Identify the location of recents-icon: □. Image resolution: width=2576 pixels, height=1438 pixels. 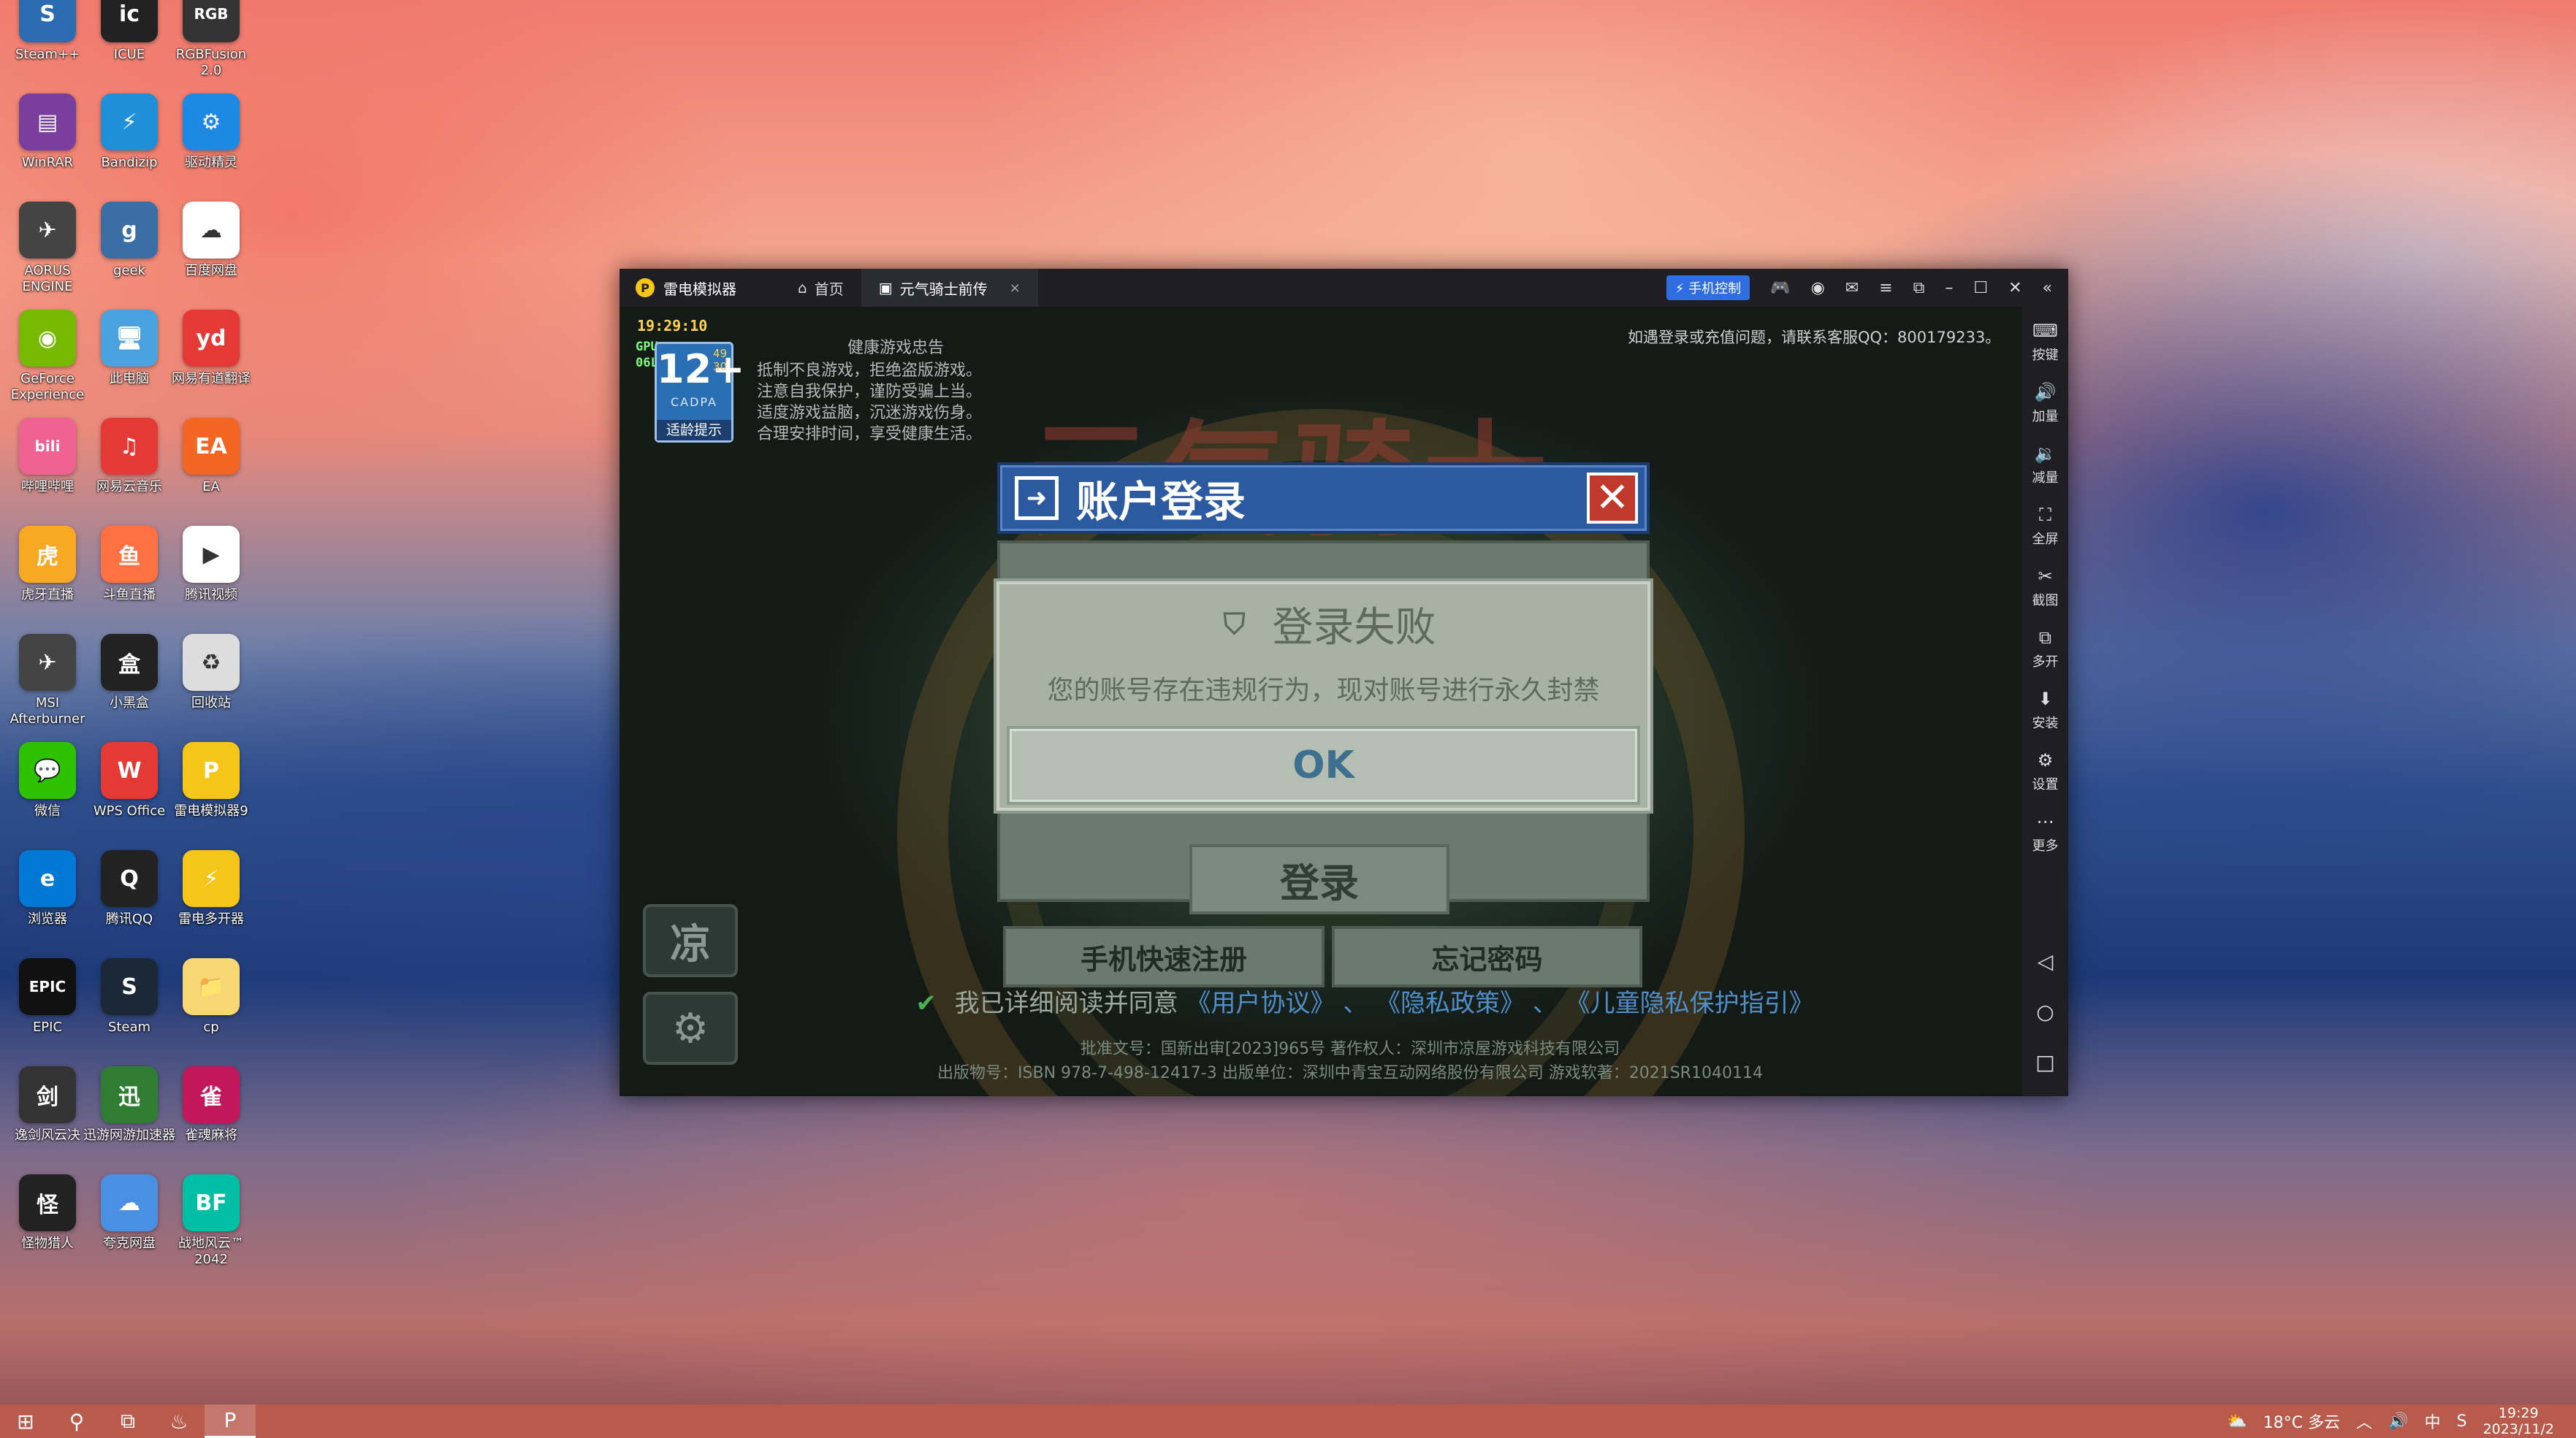
(2045, 1062).